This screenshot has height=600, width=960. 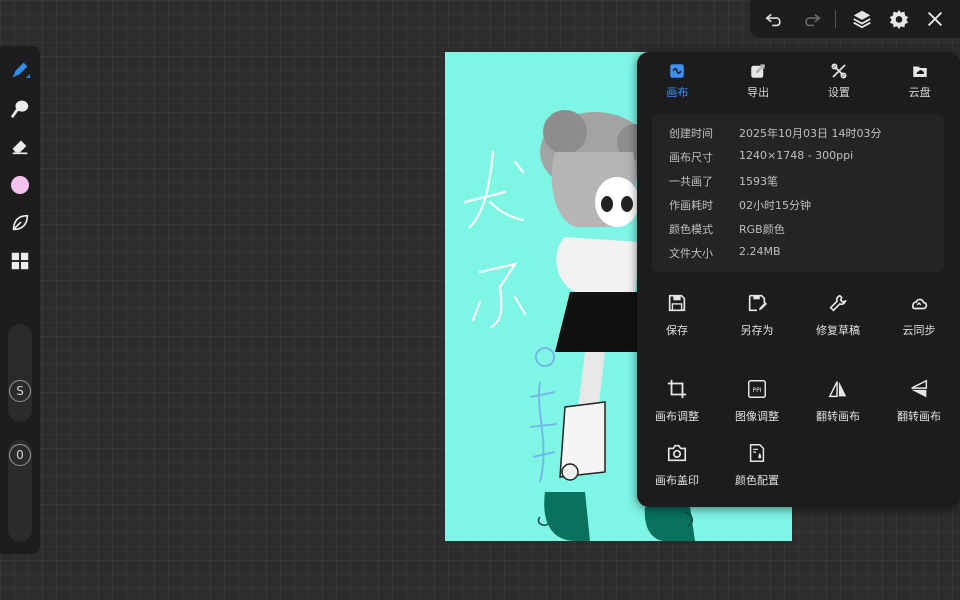 What do you see at coordinates (677, 71) in the screenshot?
I see `canvas-icon` at bounding box center [677, 71].